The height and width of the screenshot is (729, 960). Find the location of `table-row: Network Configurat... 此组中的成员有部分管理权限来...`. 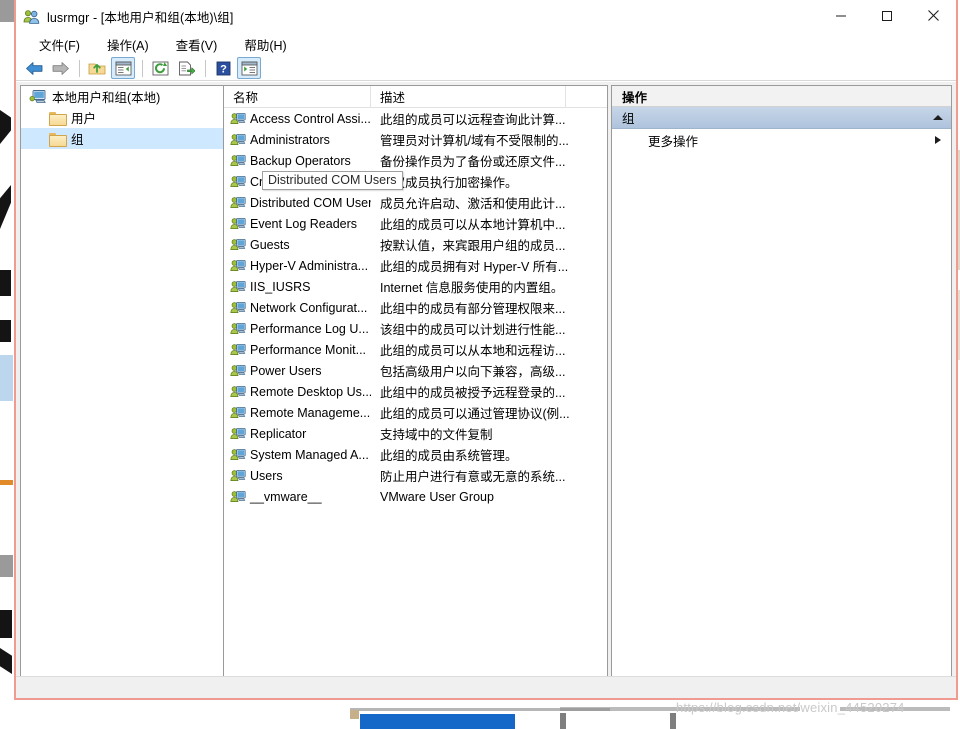

table-row: Network Configurat... 此组中的成员有部分管理权限来... is located at coordinates (415, 307).